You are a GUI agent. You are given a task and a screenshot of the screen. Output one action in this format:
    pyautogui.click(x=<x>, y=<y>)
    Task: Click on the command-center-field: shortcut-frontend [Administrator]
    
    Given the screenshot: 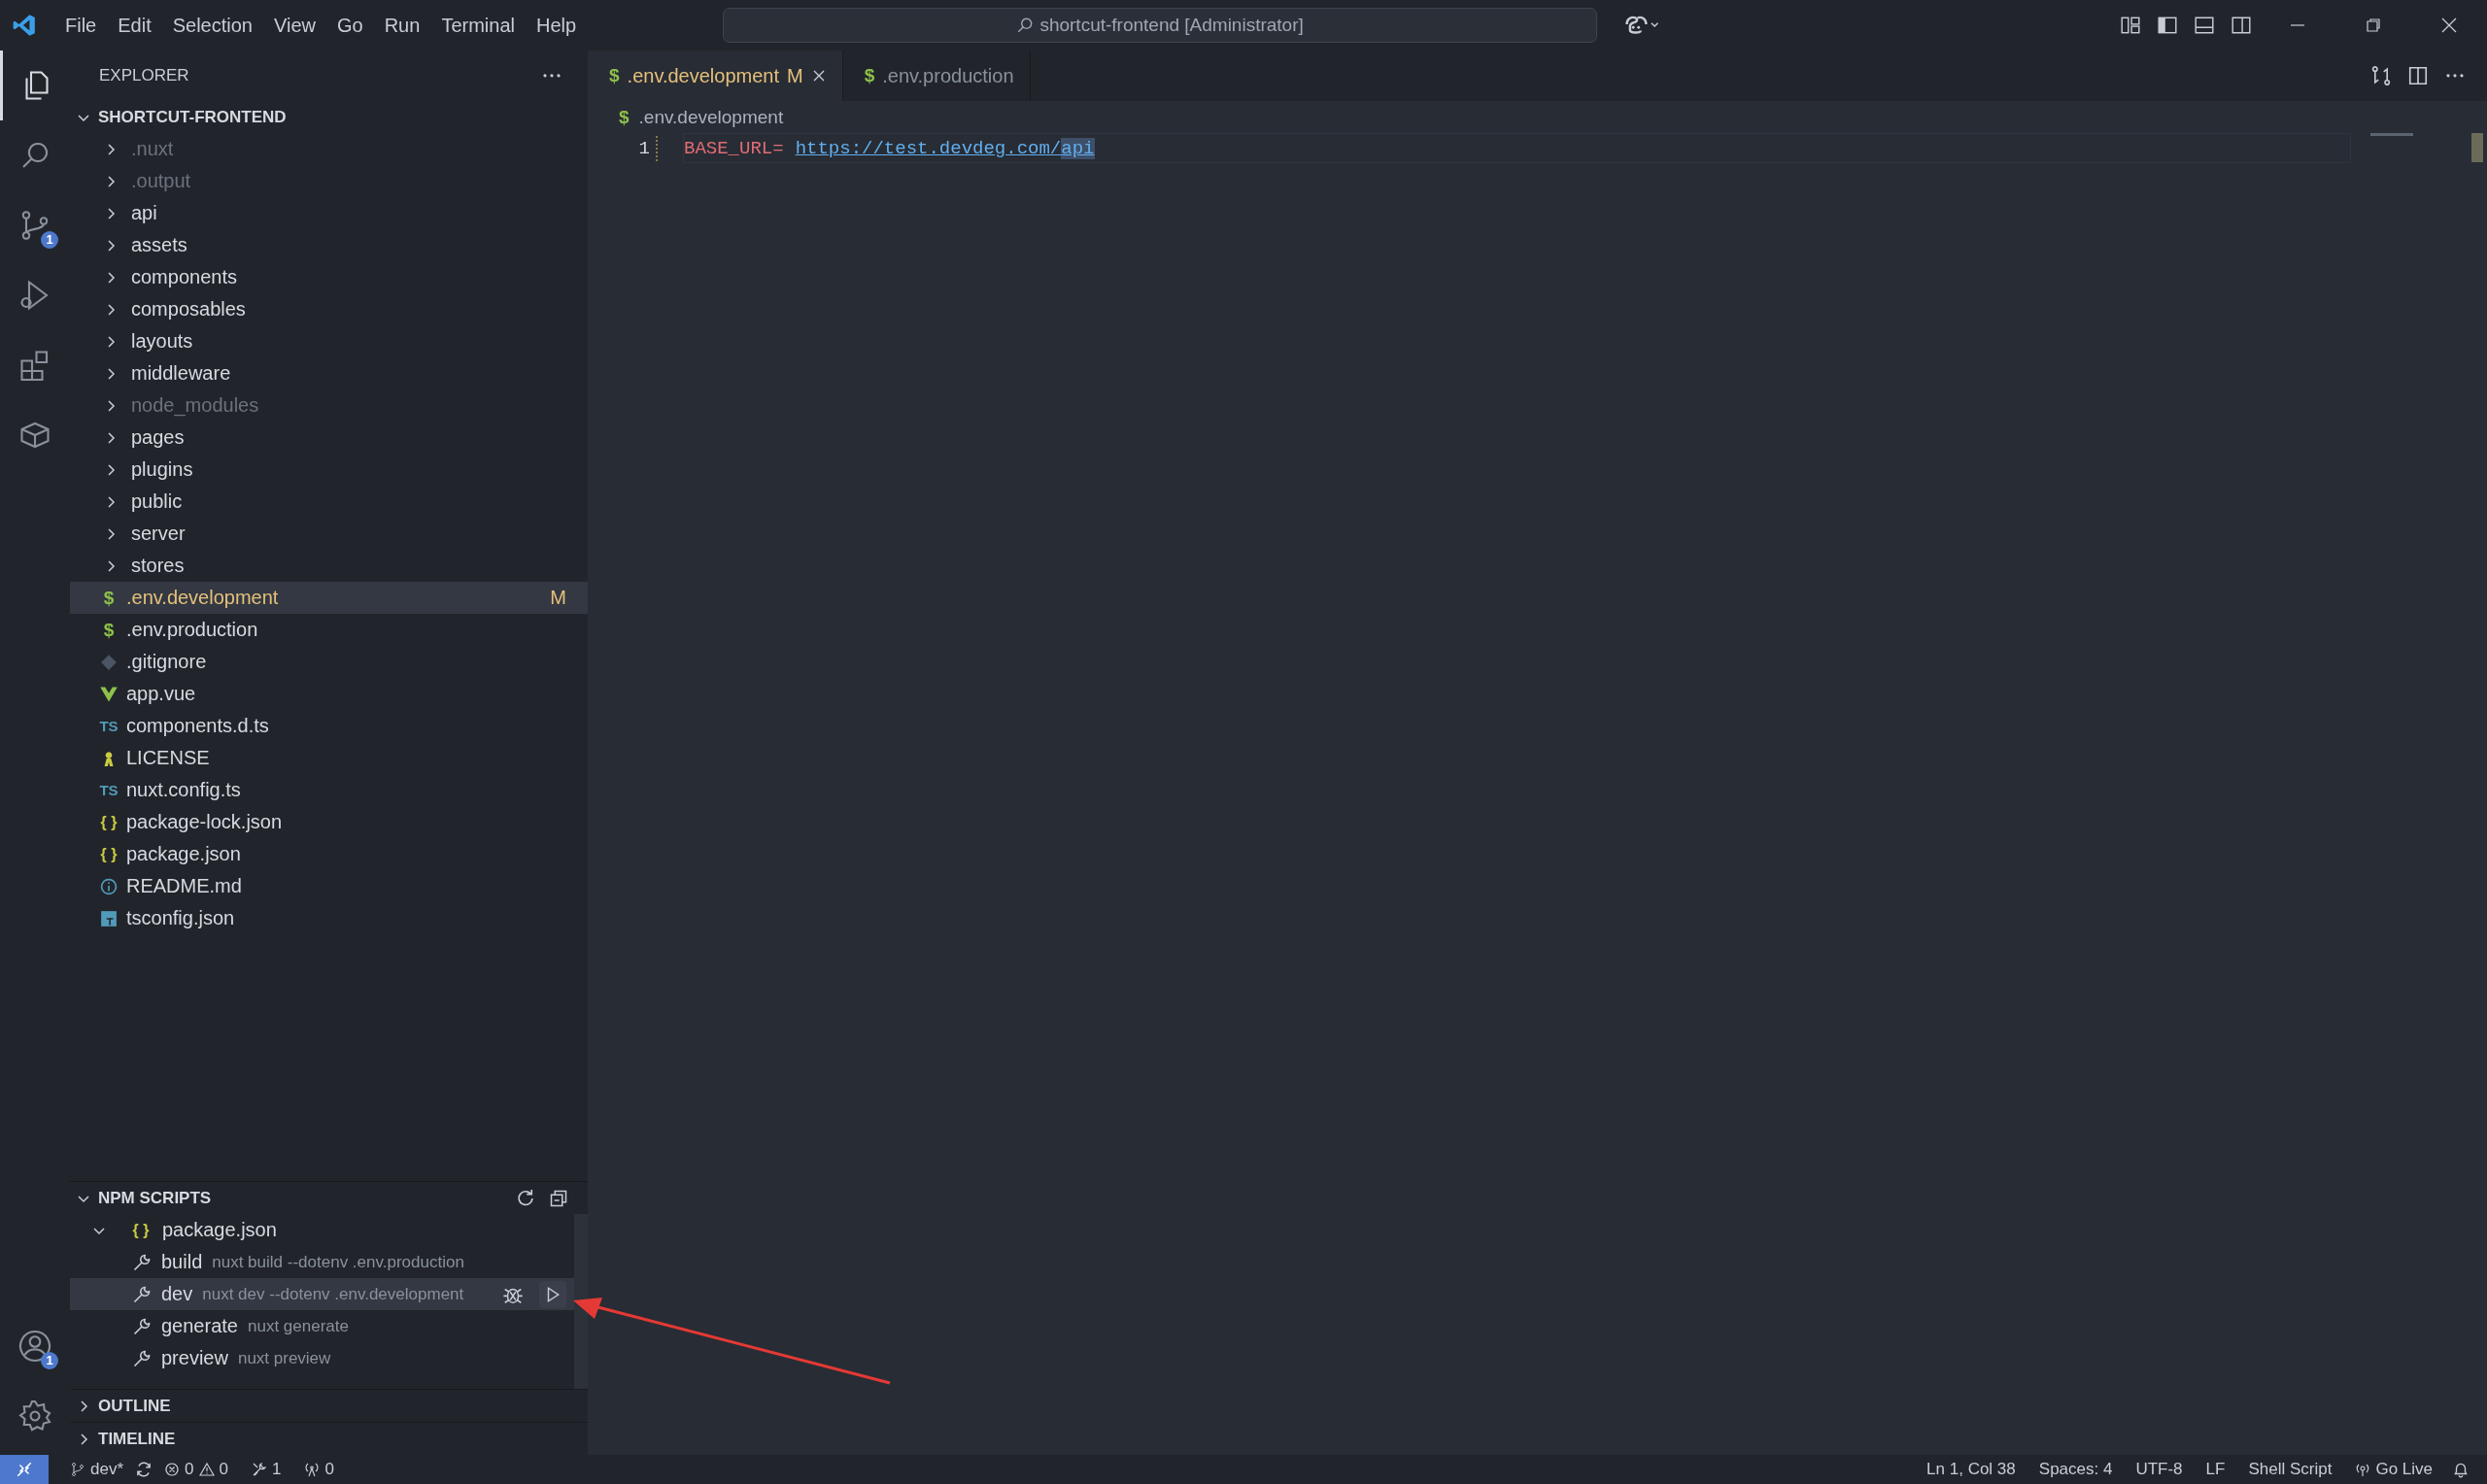 What is the action you would take?
    pyautogui.click(x=1160, y=25)
    